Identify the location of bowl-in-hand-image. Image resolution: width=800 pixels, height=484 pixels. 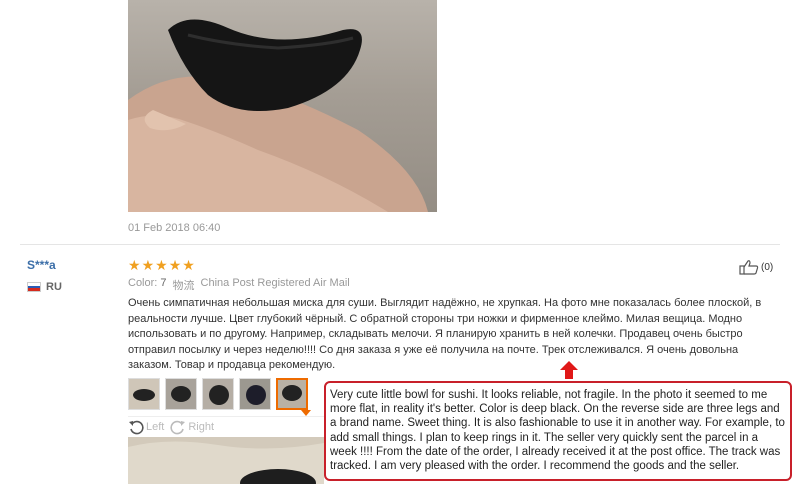
(278, 115).